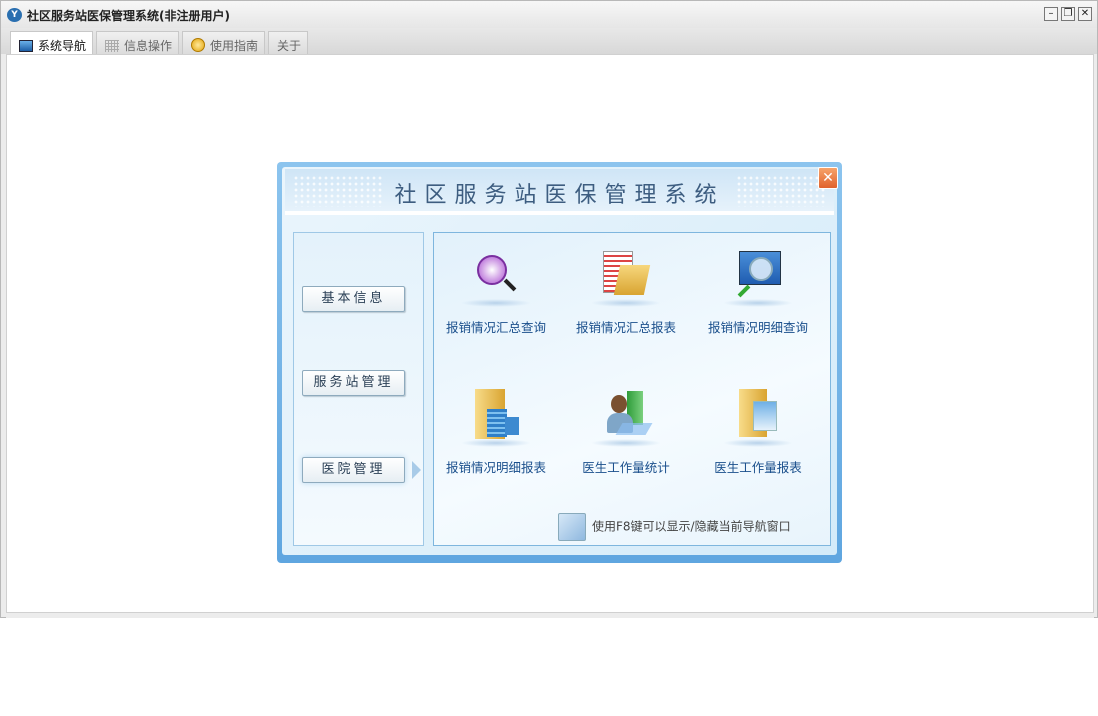 The height and width of the screenshot is (716, 1098). What do you see at coordinates (496, 416) in the screenshot?
I see `folder-building-icon` at bounding box center [496, 416].